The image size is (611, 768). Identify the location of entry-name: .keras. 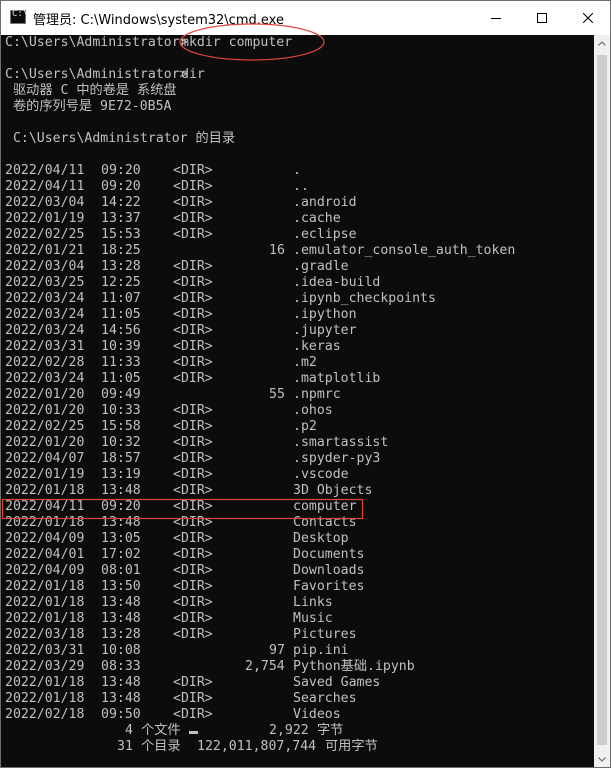
(317, 346).